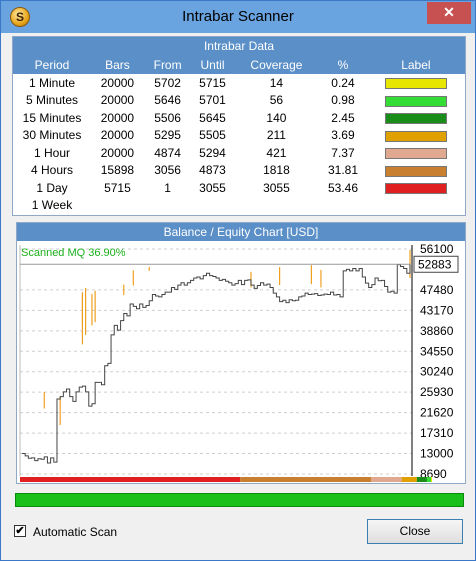 The width and height of the screenshot is (476, 561). Describe the element at coordinates (20, 531) in the screenshot. I see `automatic-scan-checkbox: ✔` at that location.